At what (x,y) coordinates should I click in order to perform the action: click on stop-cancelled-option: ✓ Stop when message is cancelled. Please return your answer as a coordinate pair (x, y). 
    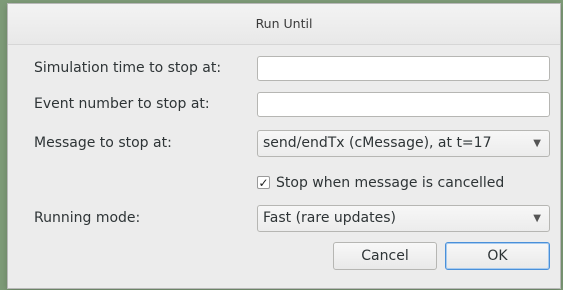
    Looking at the image, I should click on (380, 185).